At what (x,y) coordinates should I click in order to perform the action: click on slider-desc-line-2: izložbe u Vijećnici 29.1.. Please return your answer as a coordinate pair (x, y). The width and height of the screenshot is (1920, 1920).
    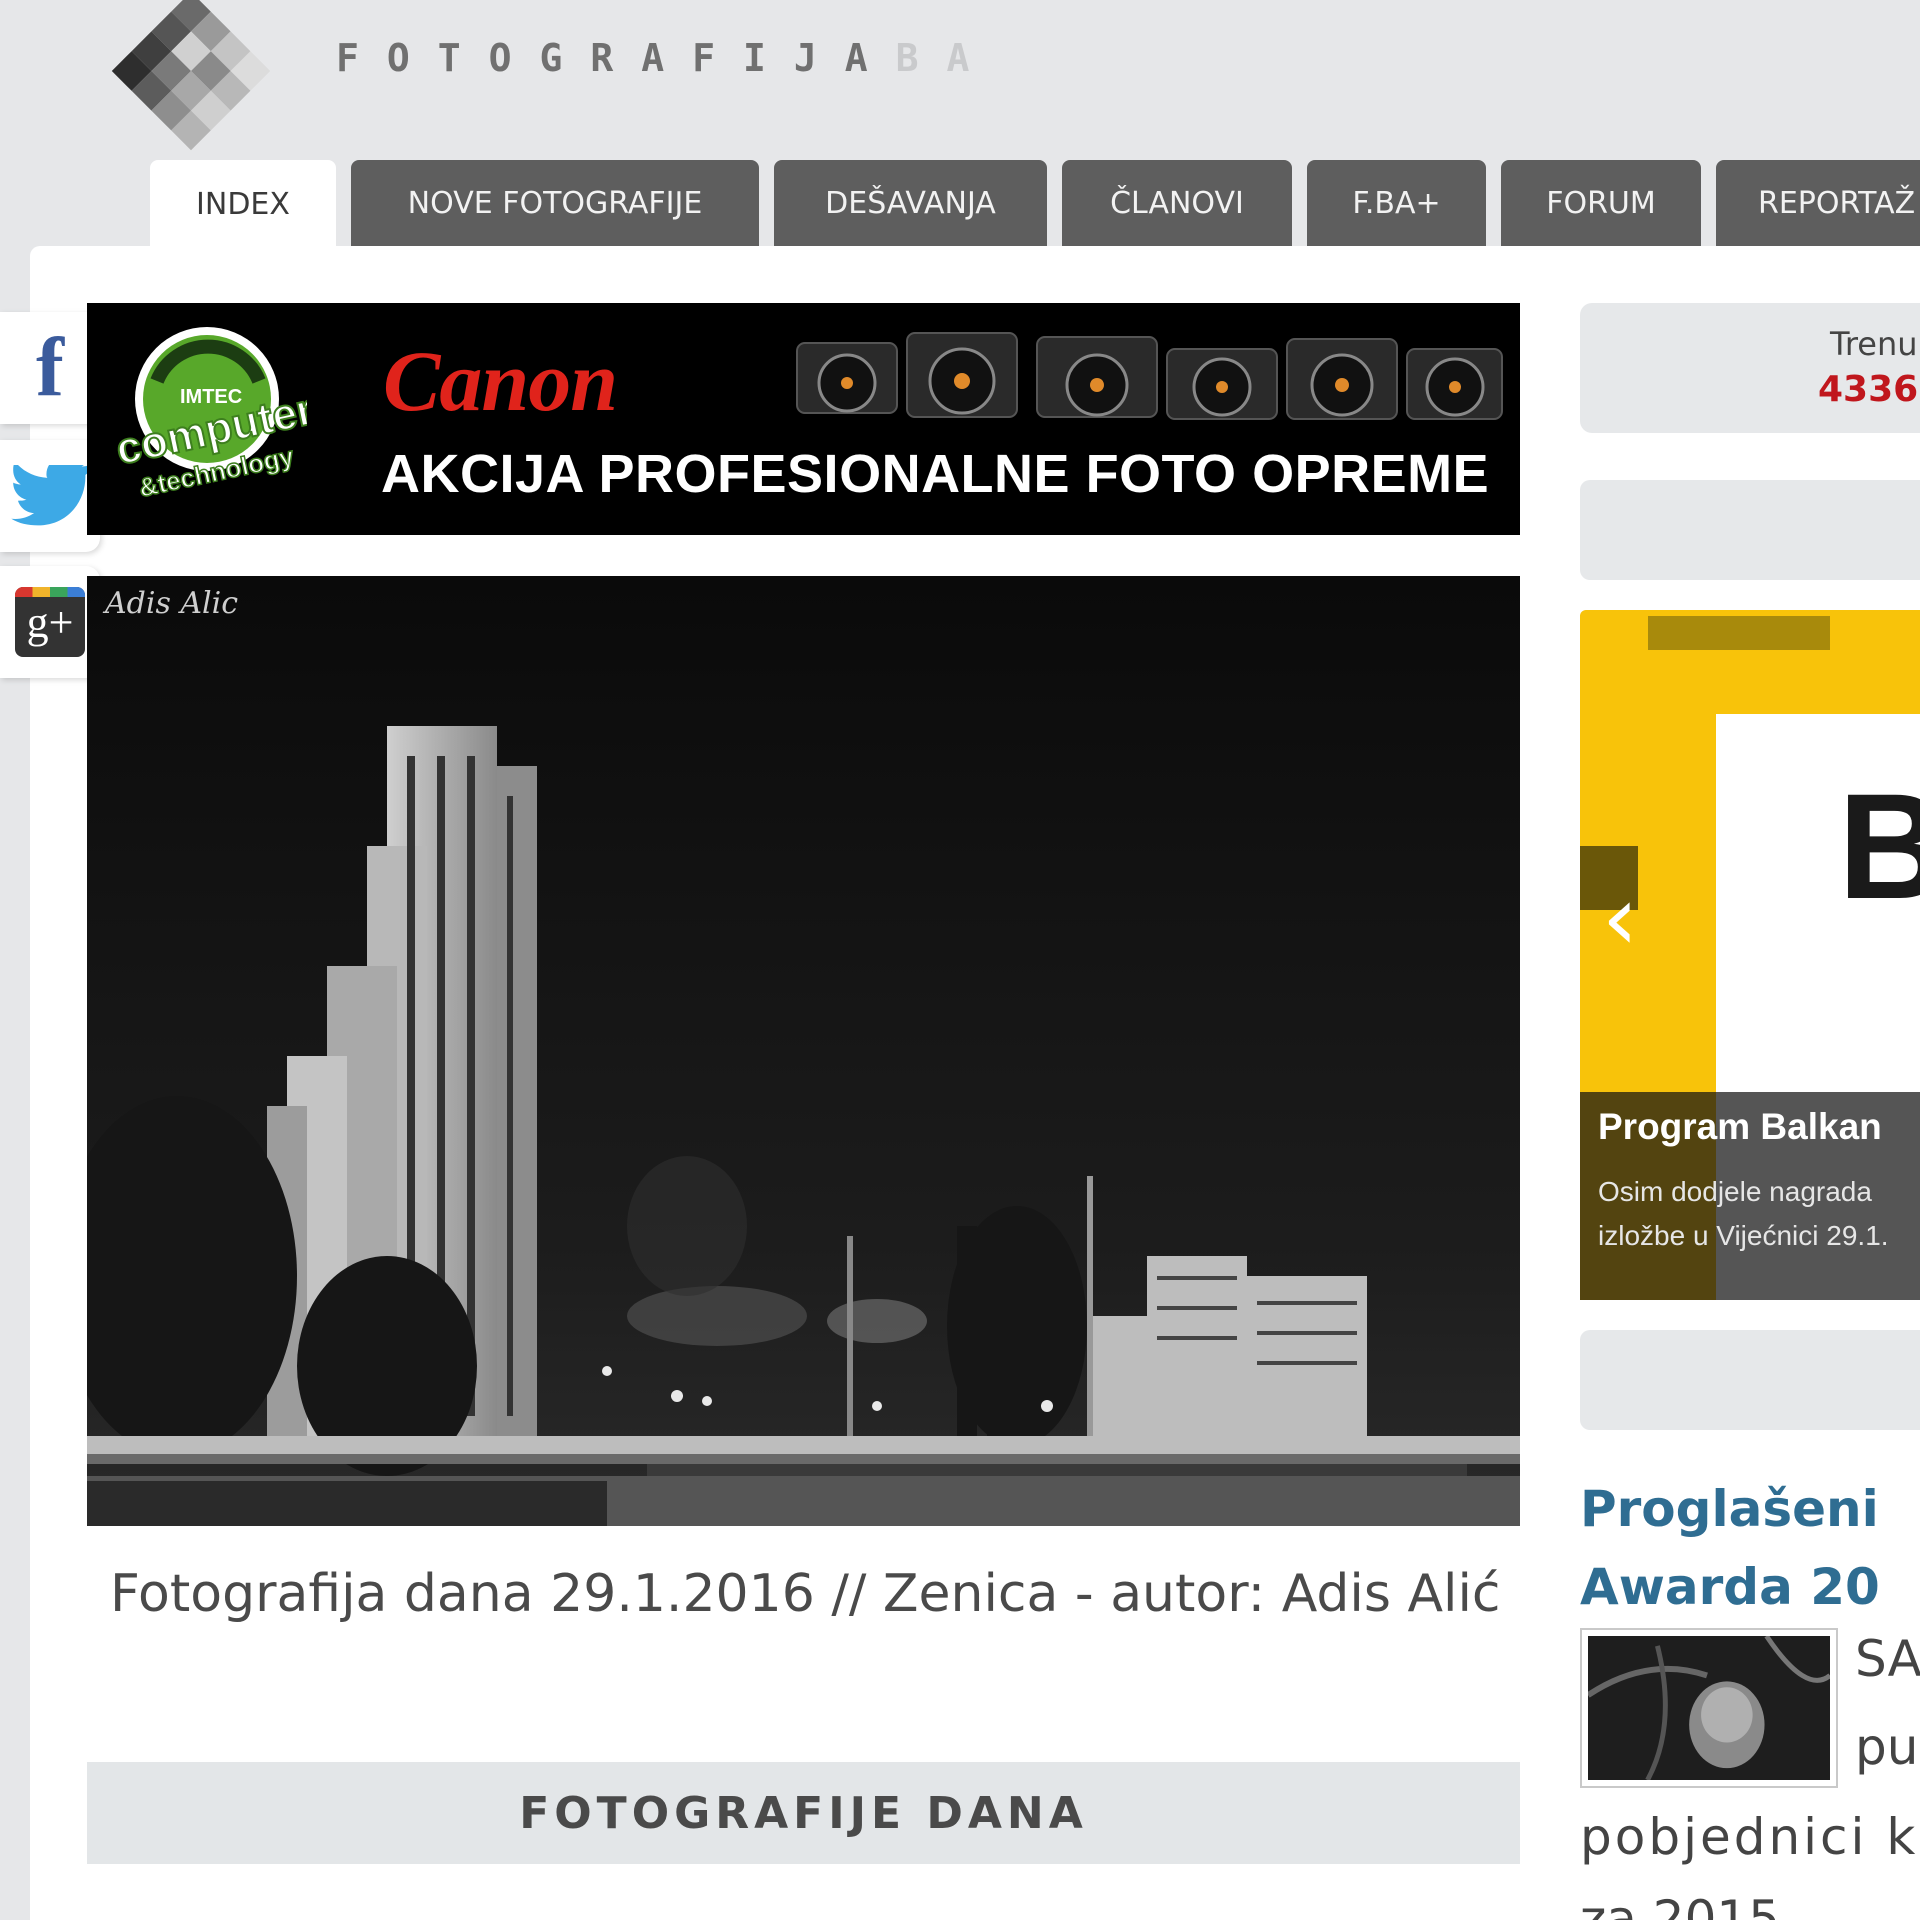
    Looking at the image, I should click on (1743, 1235).